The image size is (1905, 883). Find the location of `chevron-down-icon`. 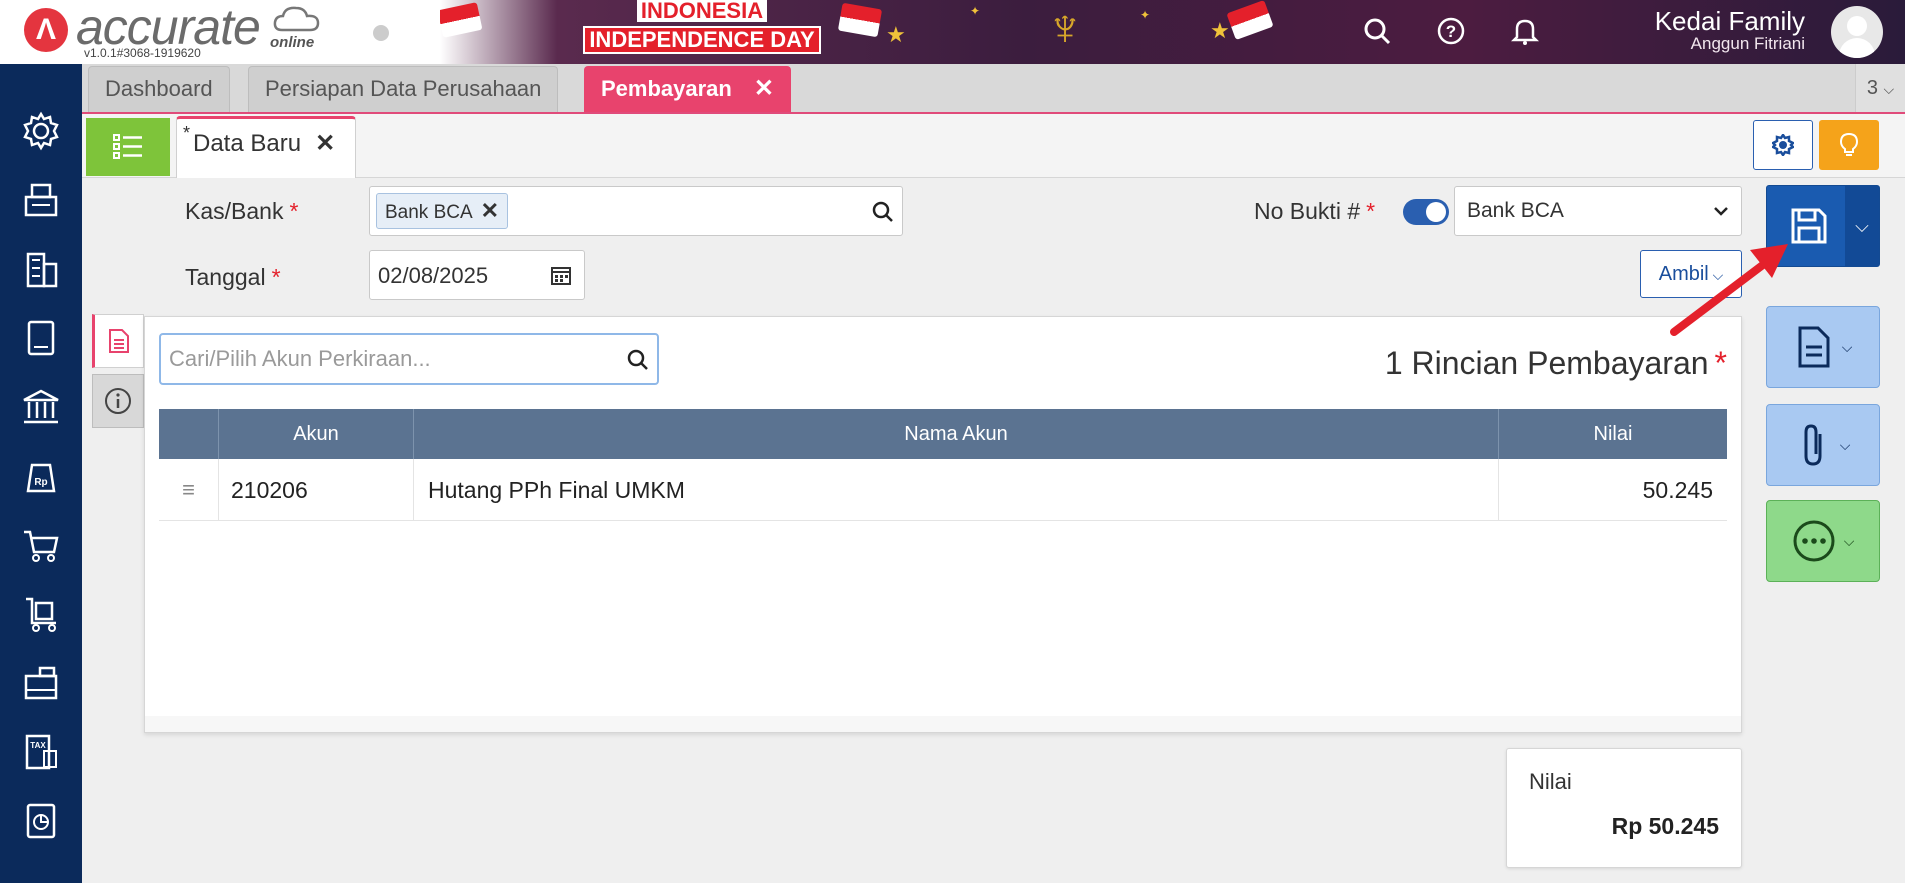

chevron-down-icon is located at coordinates (1721, 211).